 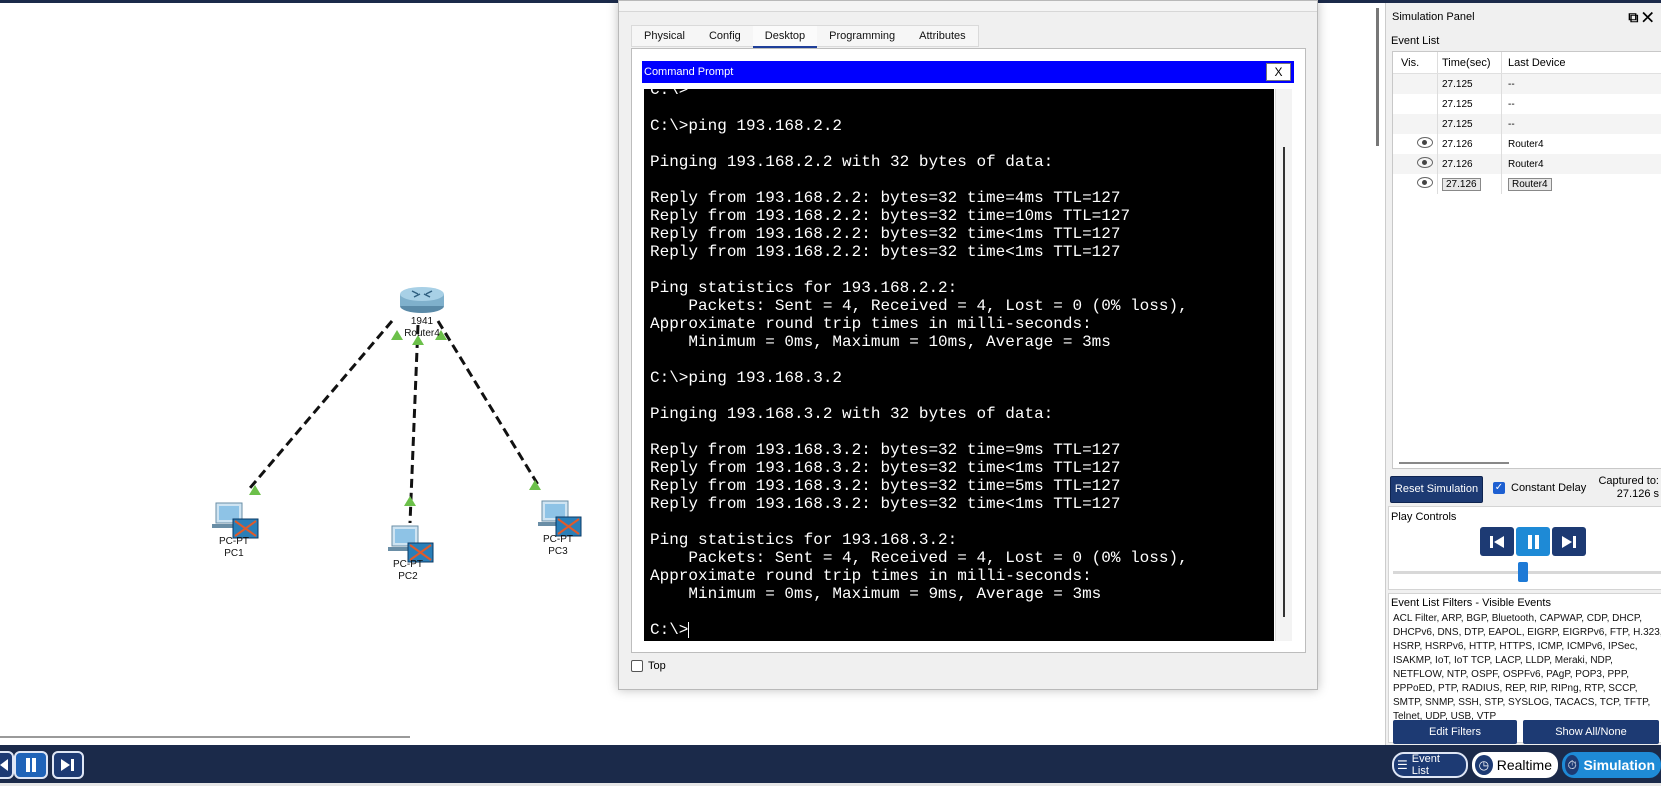 What do you see at coordinates (4, 765) in the screenshot?
I see `step-back-icon` at bounding box center [4, 765].